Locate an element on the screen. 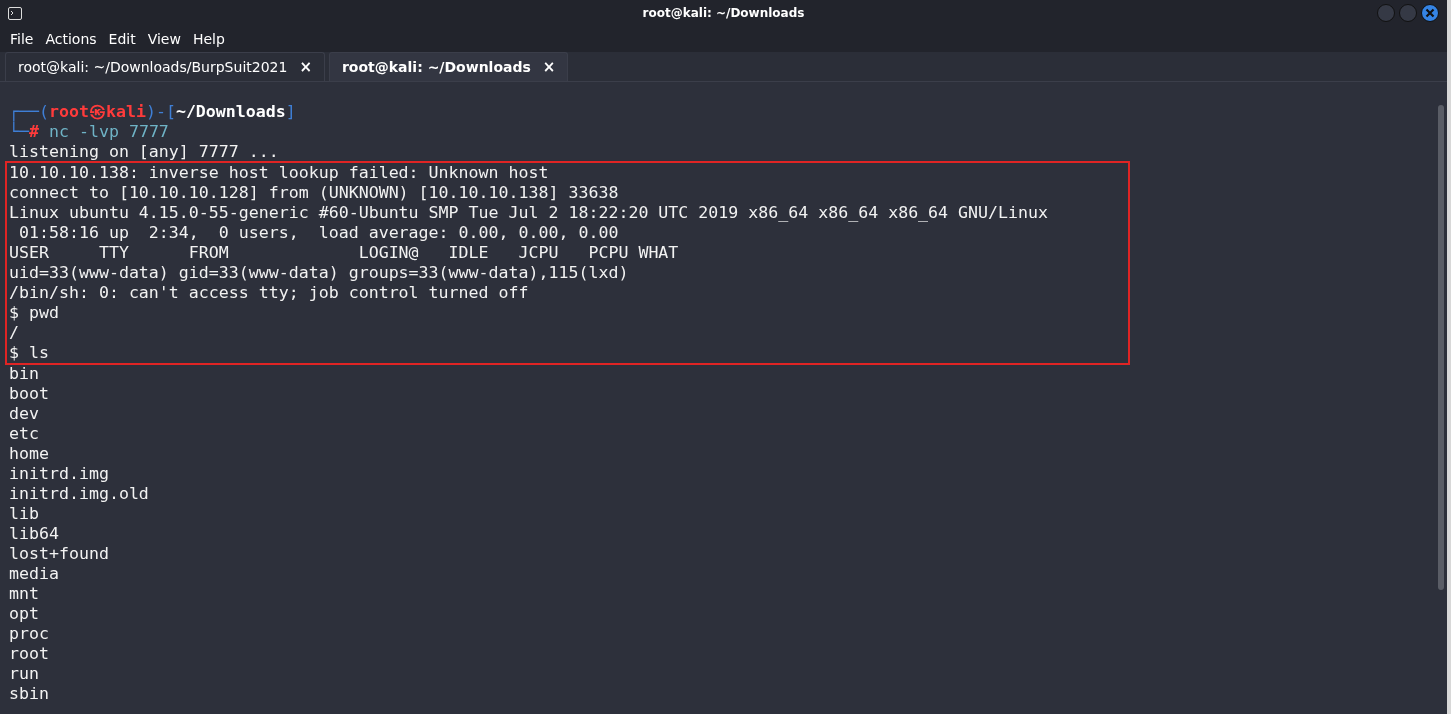  terminal-line: Linux ubuntu 4.15.0-55-generic #60-Ubuntu SMP Tue Jul 2 18:22:20 UTC 2019 x86_64 x86_64 x86_64 GNU/Linux is located at coordinates (529, 213).